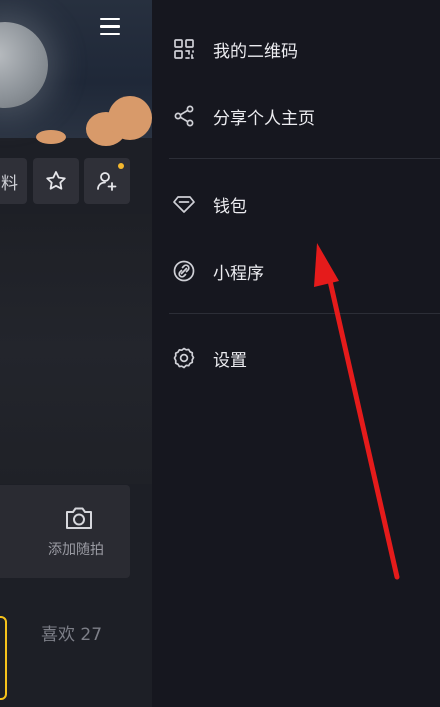 This screenshot has height=707, width=440. What do you see at coordinates (357, 411) in the screenshot?
I see `annotation-arrow` at bounding box center [357, 411].